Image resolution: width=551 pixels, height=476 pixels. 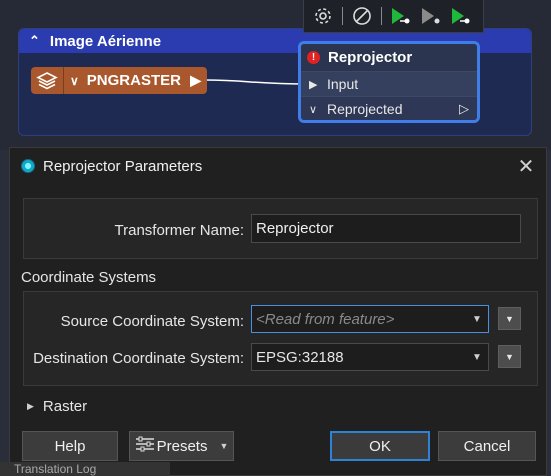 What do you see at coordinates (138, 358) in the screenshot?
I see `destination-cs-label: Destination Coordinate System:` at bounding box center [138, 358].